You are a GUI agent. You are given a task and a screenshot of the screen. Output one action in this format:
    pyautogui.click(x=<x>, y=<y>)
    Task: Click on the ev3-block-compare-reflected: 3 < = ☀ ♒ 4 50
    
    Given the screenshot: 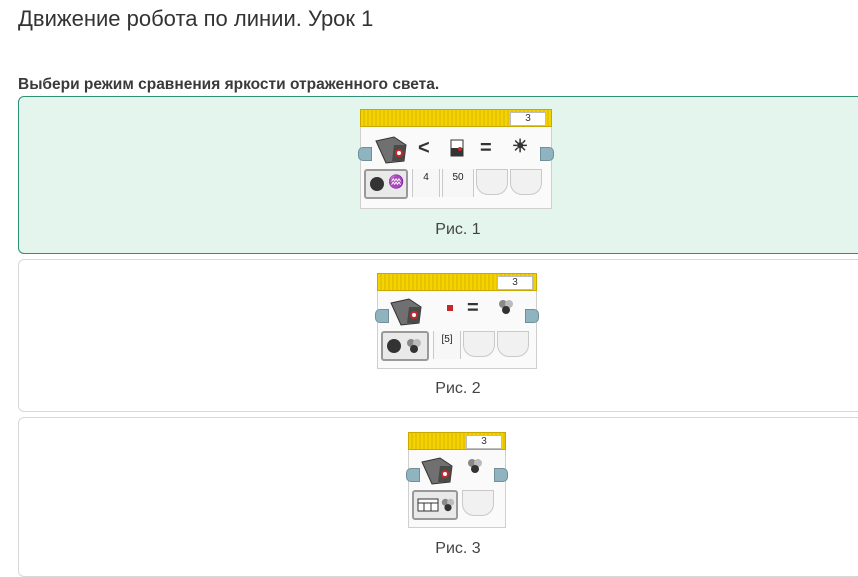 What is the action you would take?
    pyautogui.click(x=457, y=159)
    